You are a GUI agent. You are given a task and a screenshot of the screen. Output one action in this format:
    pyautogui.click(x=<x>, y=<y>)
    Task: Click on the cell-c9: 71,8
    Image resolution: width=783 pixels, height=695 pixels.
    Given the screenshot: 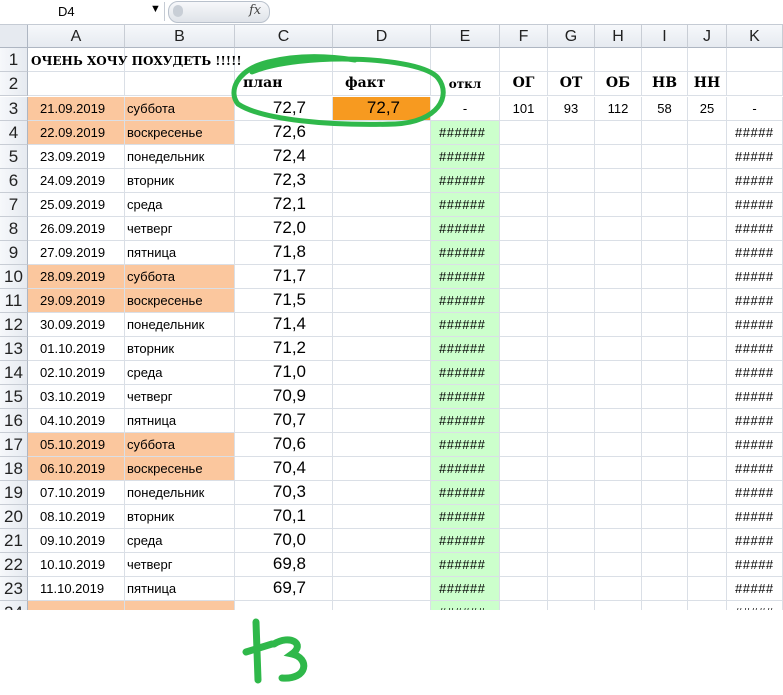 What is the action you would take?
    pyautogui.click(x=284, y=253)
    